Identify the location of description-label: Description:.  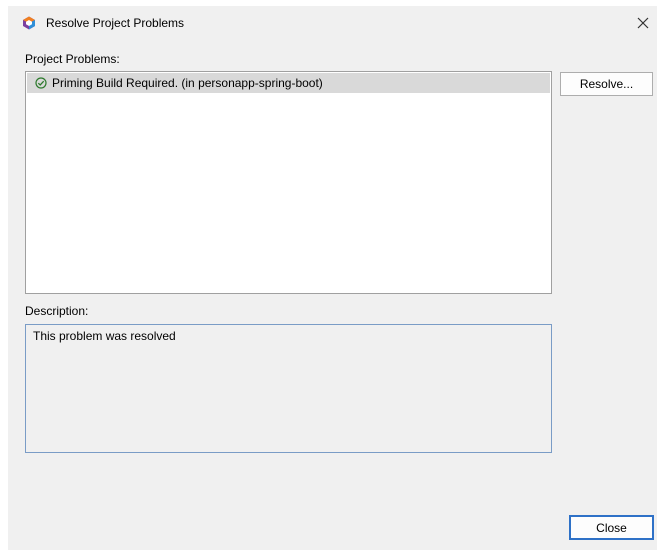
(57, 311).